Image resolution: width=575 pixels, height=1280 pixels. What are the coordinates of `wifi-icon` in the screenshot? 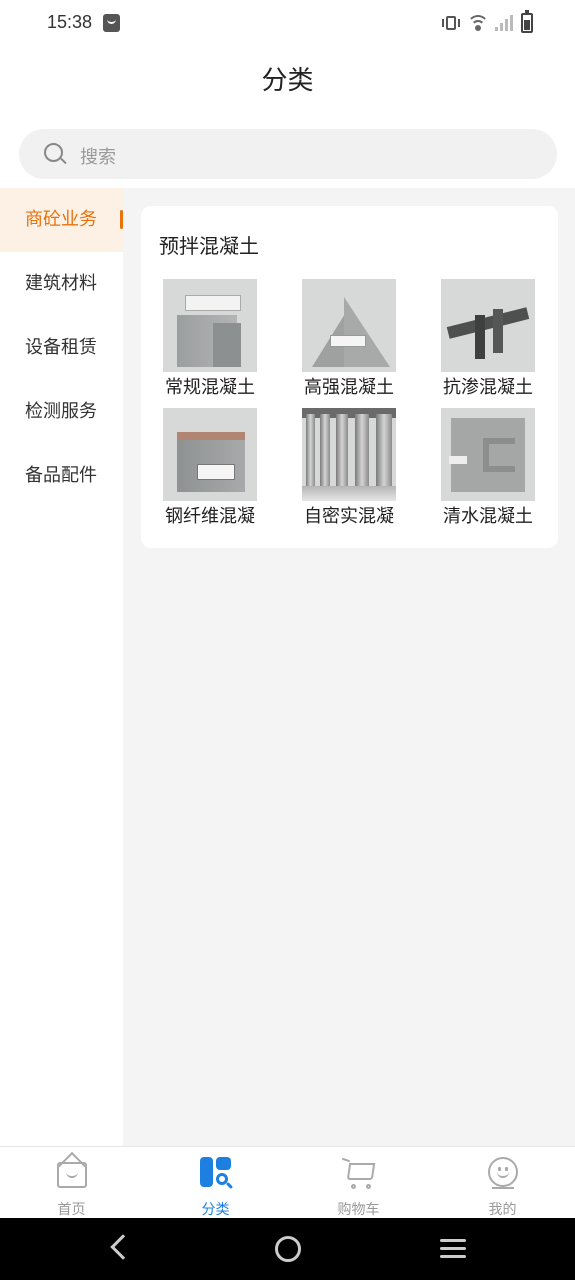 It's located at (478, 23).